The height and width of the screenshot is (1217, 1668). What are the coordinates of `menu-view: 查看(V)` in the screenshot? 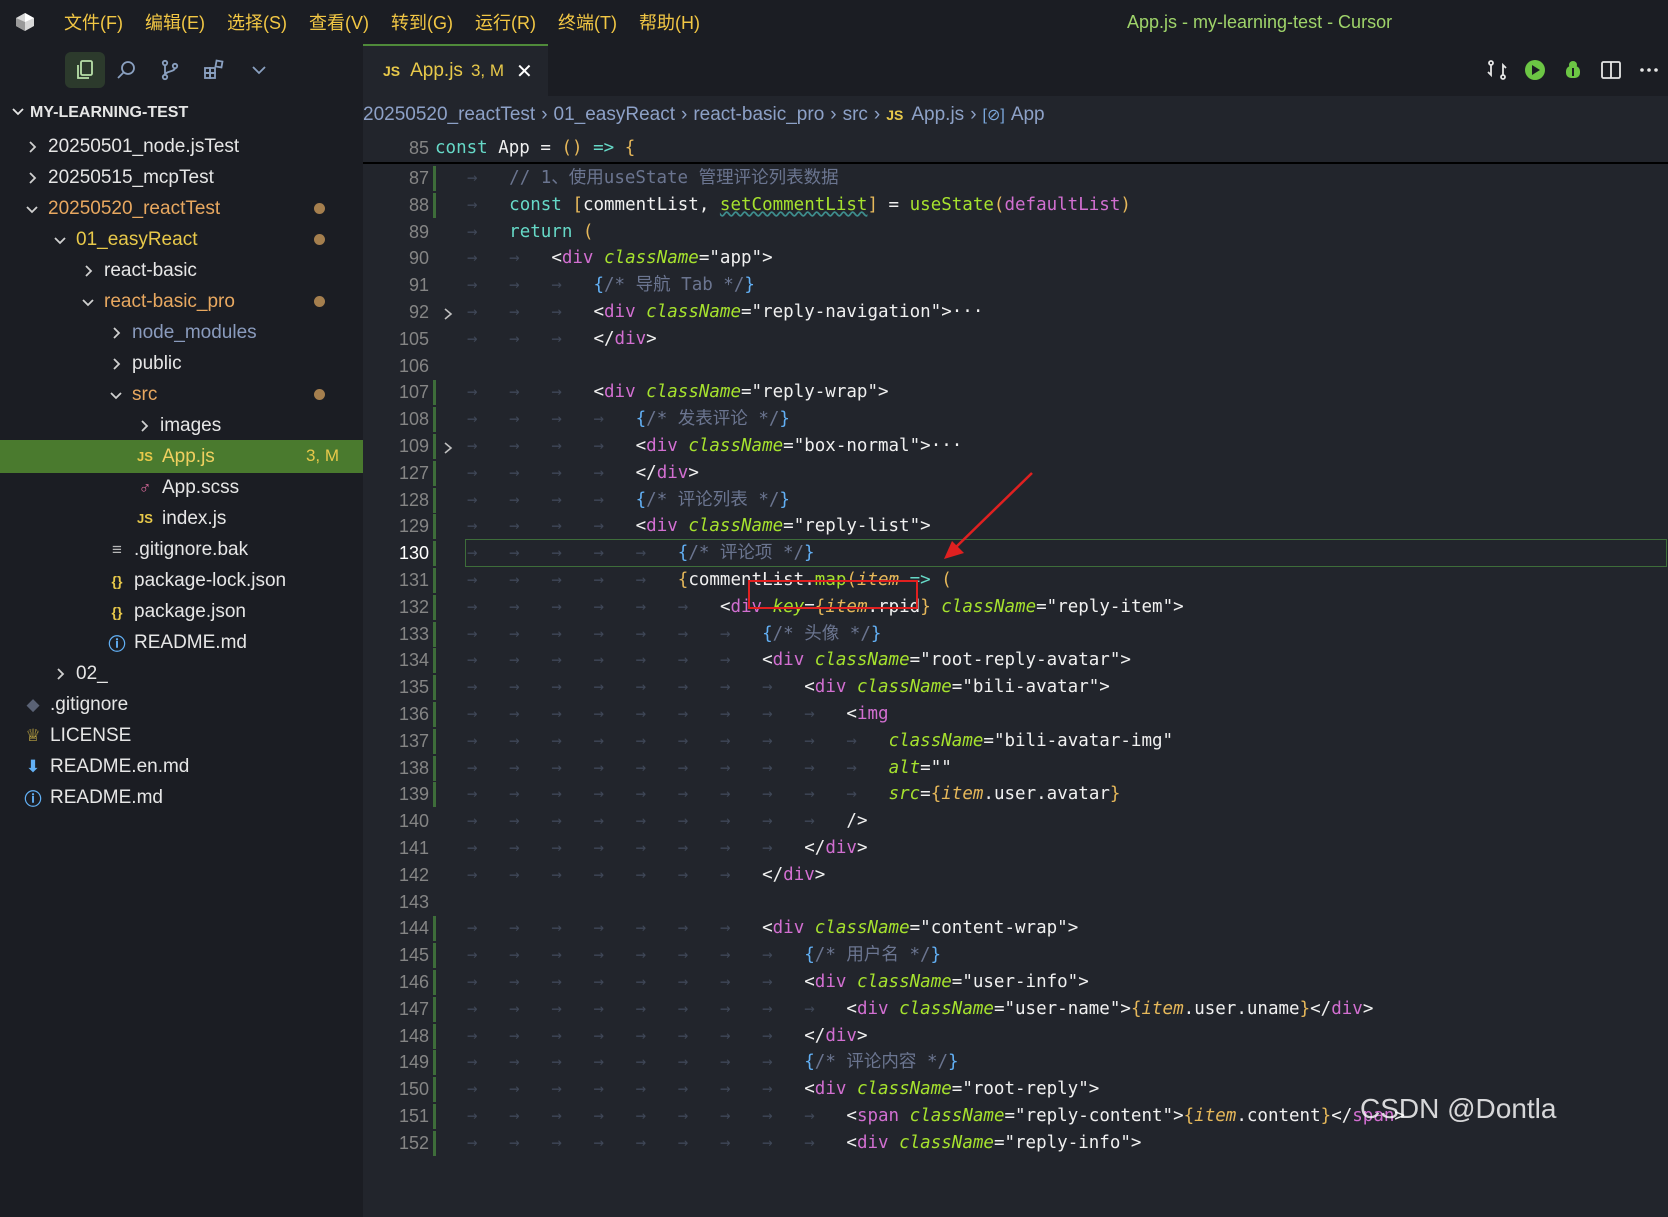 It's located at (339, 22).